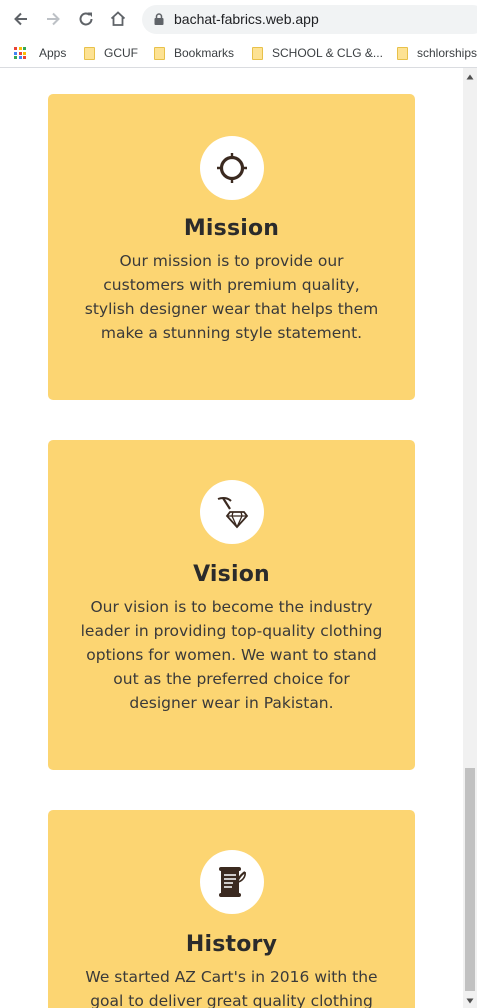 Image resolution: width=477 pixels, height=1008 pixels. Describe the element at coordinates (20, 53) in the screenshot. I see `apps-grid-icon` at that location.